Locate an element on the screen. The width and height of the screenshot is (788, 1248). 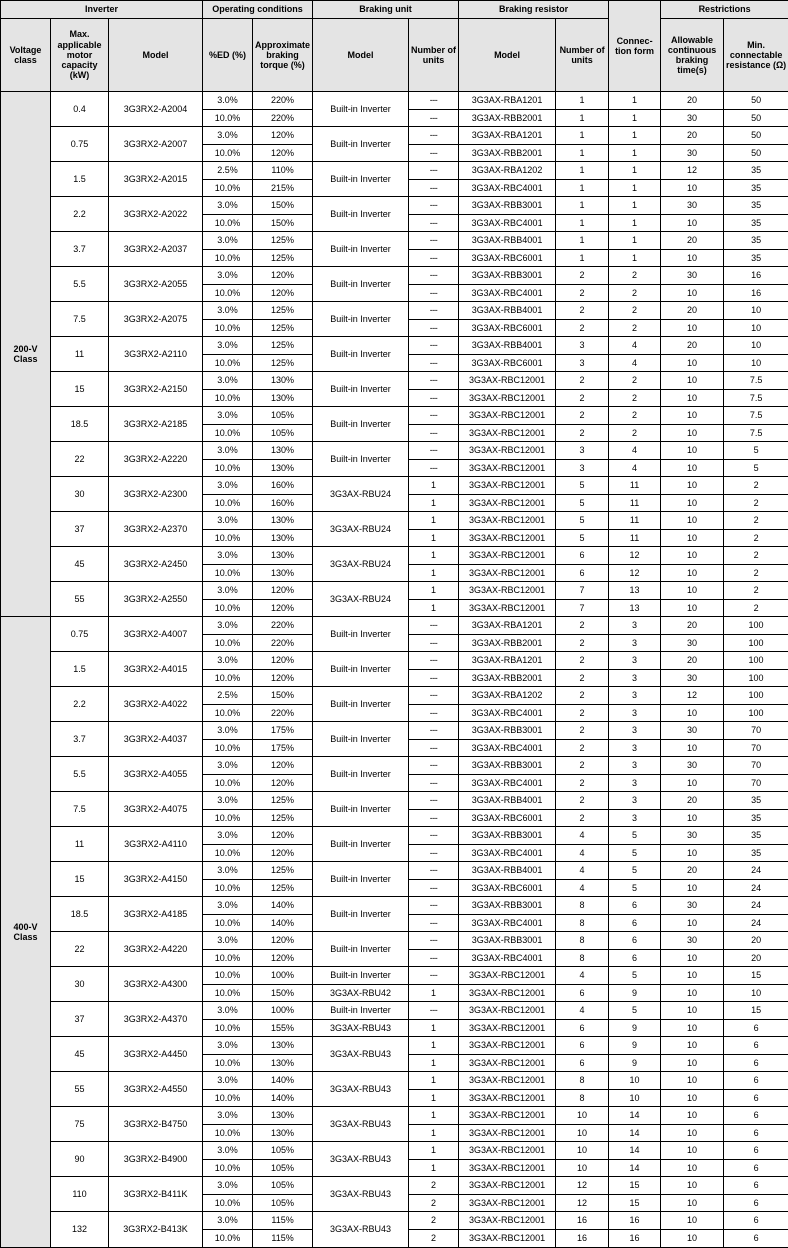
allowable-braking-time-cell: 20 is located at coordinates (692, 310).